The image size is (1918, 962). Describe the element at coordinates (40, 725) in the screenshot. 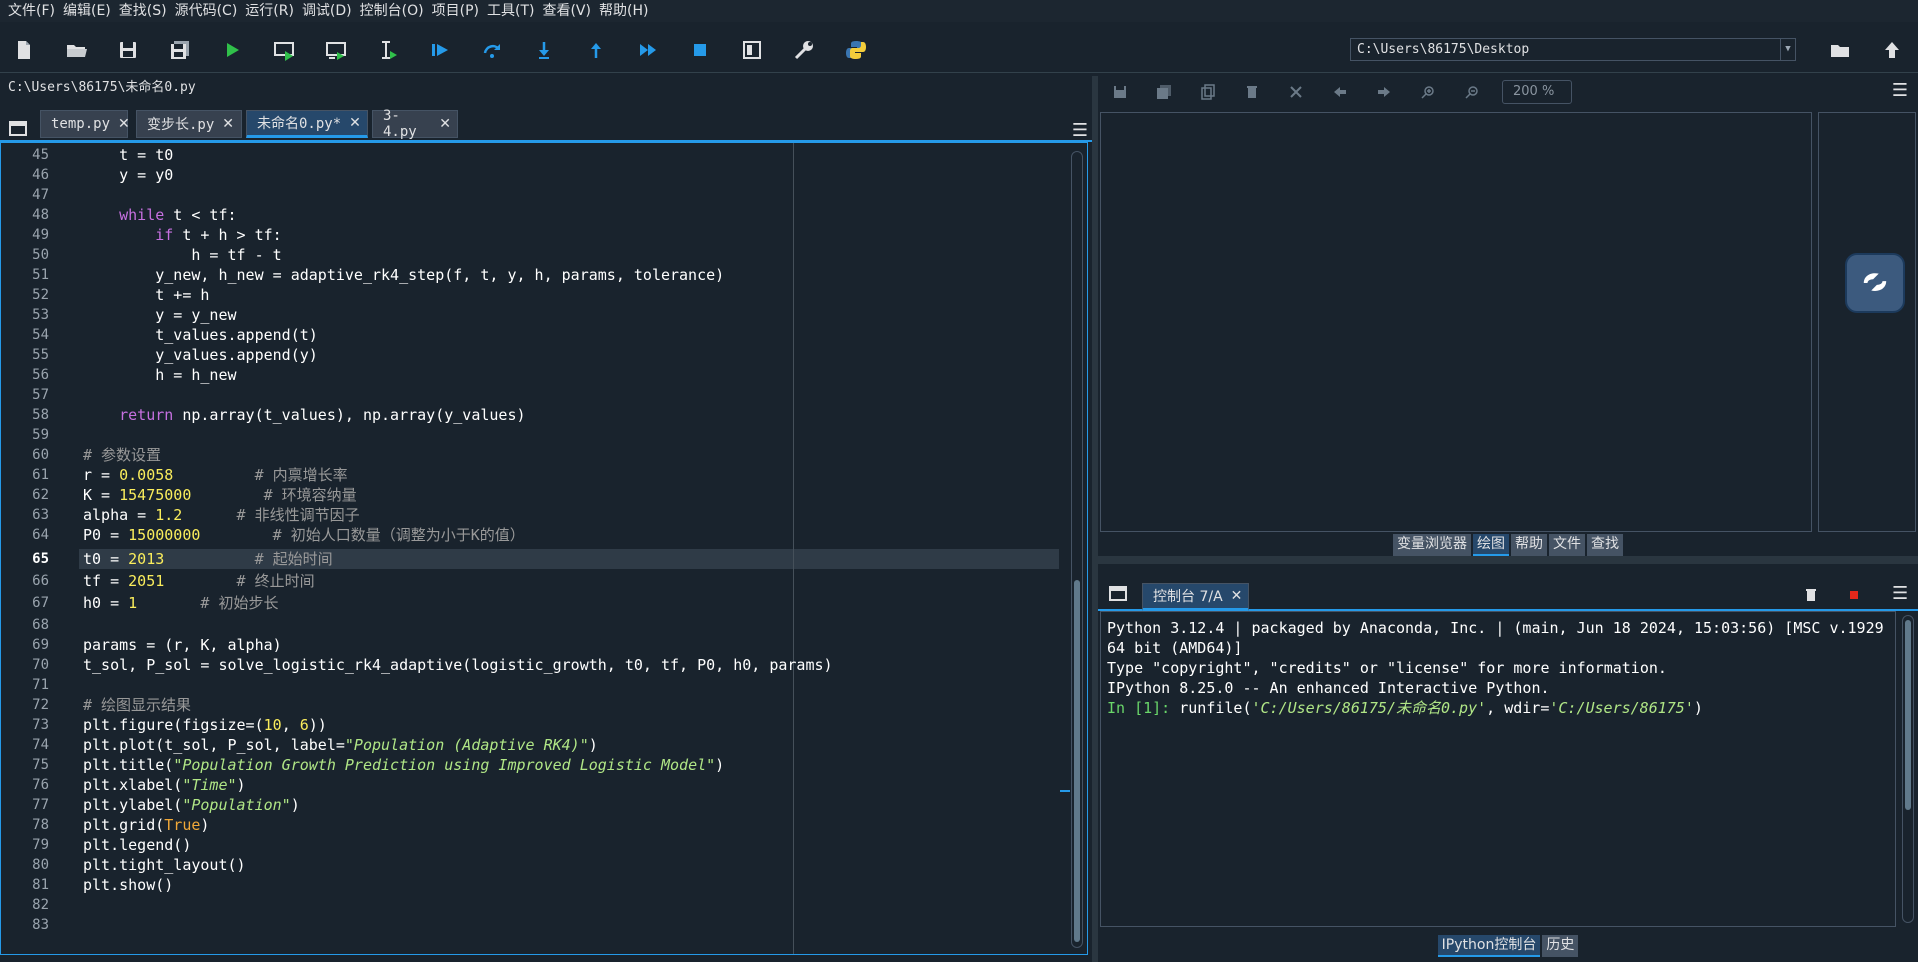

I see `line-number: 73` at that location.